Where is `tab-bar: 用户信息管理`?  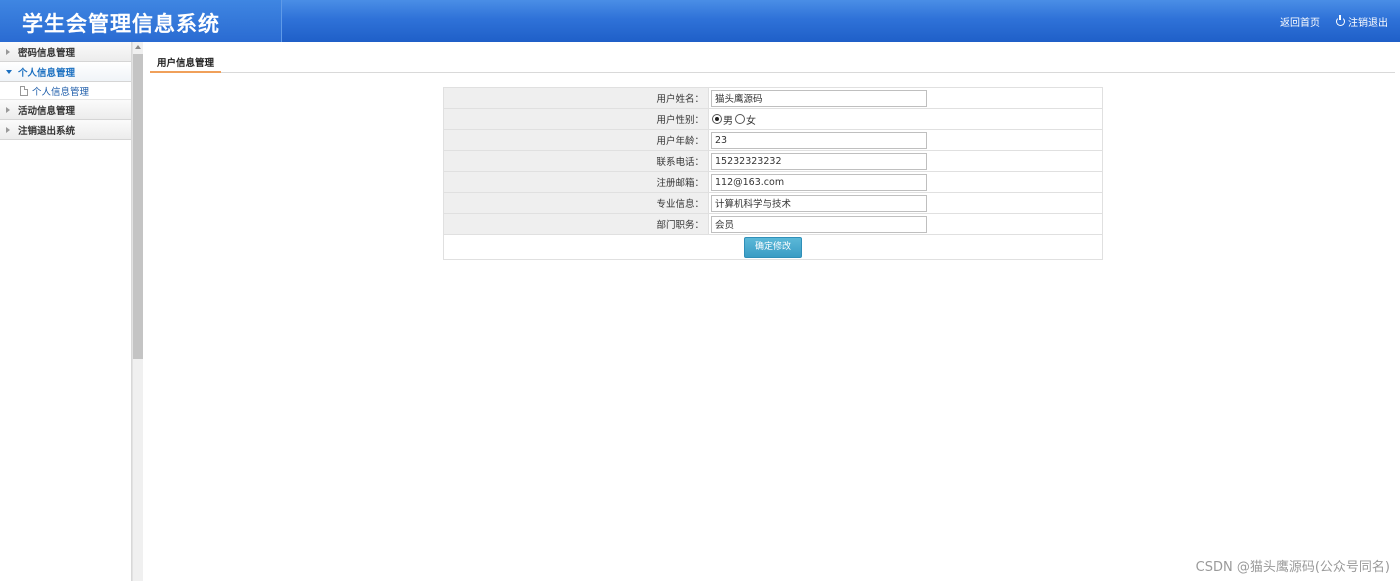
tab-bar: 用户信息管理 is located at coordinates (772, 62).